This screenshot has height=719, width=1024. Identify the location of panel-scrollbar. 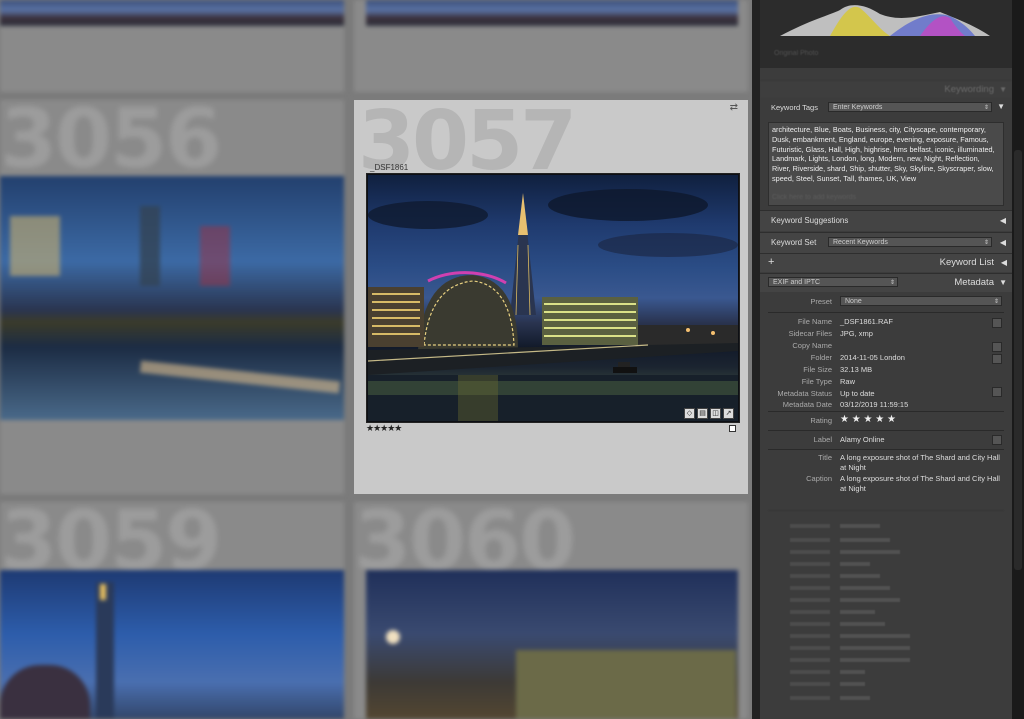
(1018, 359).